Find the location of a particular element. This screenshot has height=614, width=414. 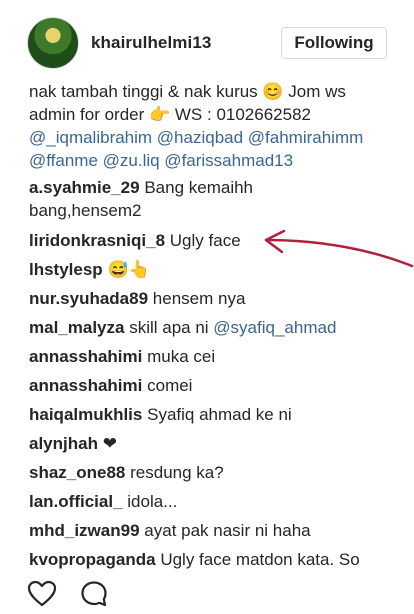

comment: annasshahimi muka cei is located at coordinates (216, 356).